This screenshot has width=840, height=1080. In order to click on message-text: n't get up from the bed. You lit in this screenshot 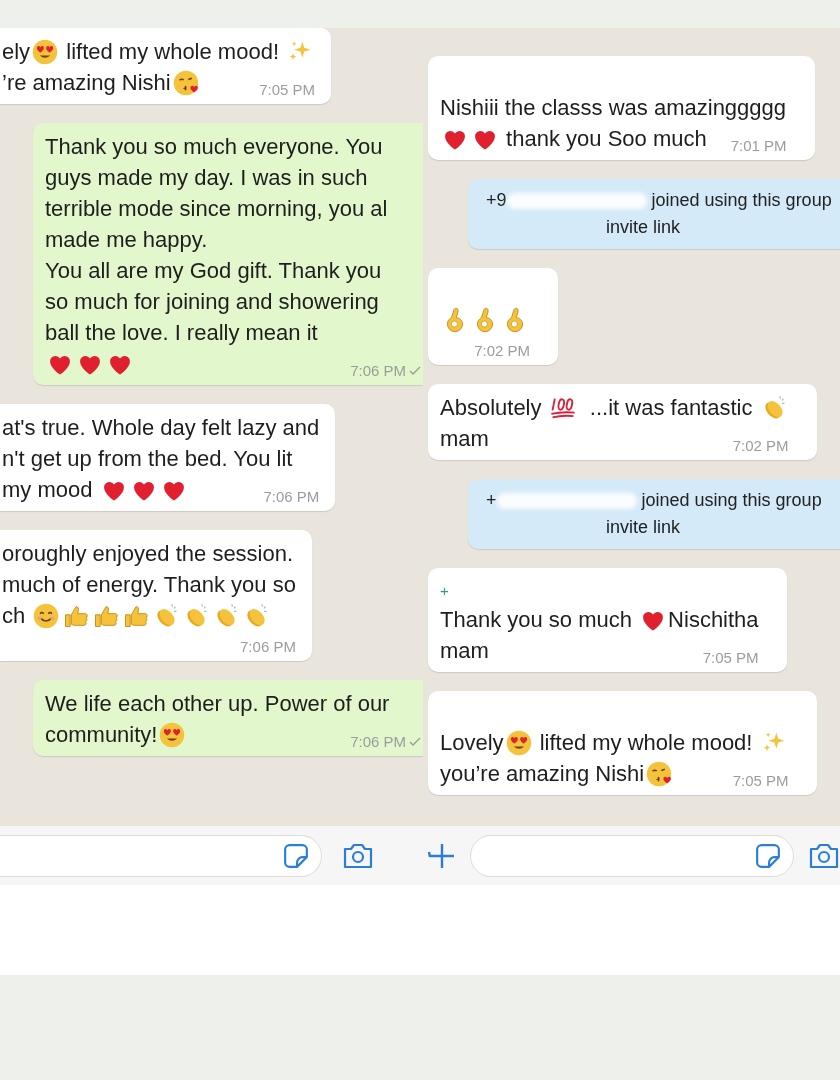, I will do `click(147, 458)`.